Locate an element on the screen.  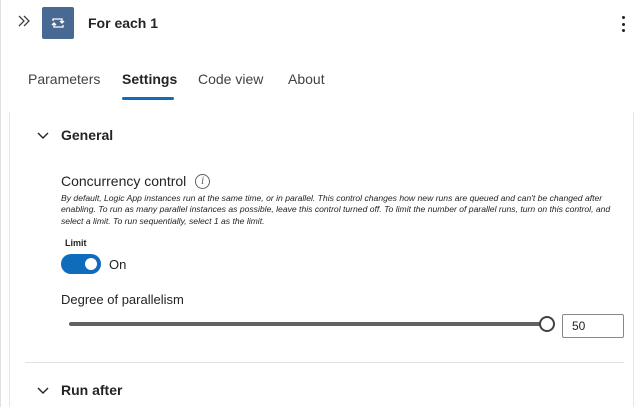
toggle-knob is located at coordinates (91, 264).